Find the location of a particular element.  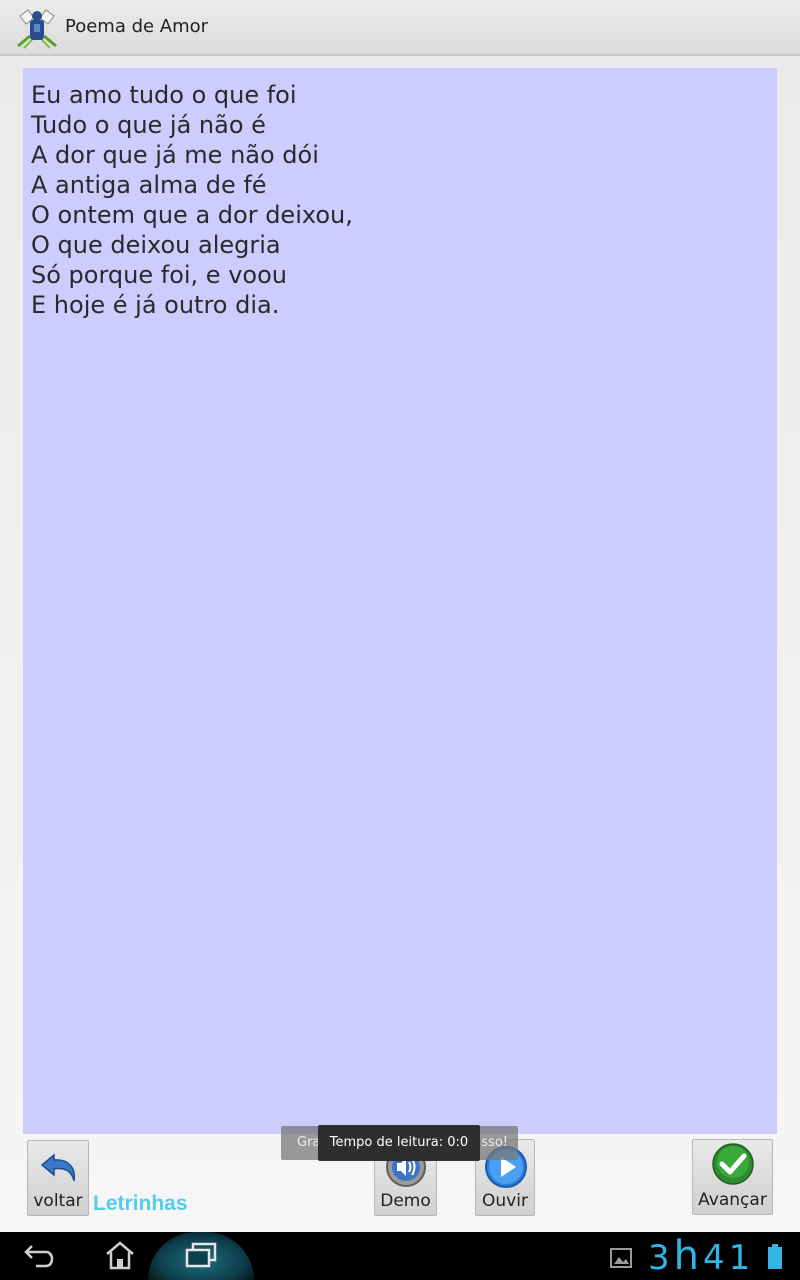

nav-back-icon is located at coordinates (41, 1256).